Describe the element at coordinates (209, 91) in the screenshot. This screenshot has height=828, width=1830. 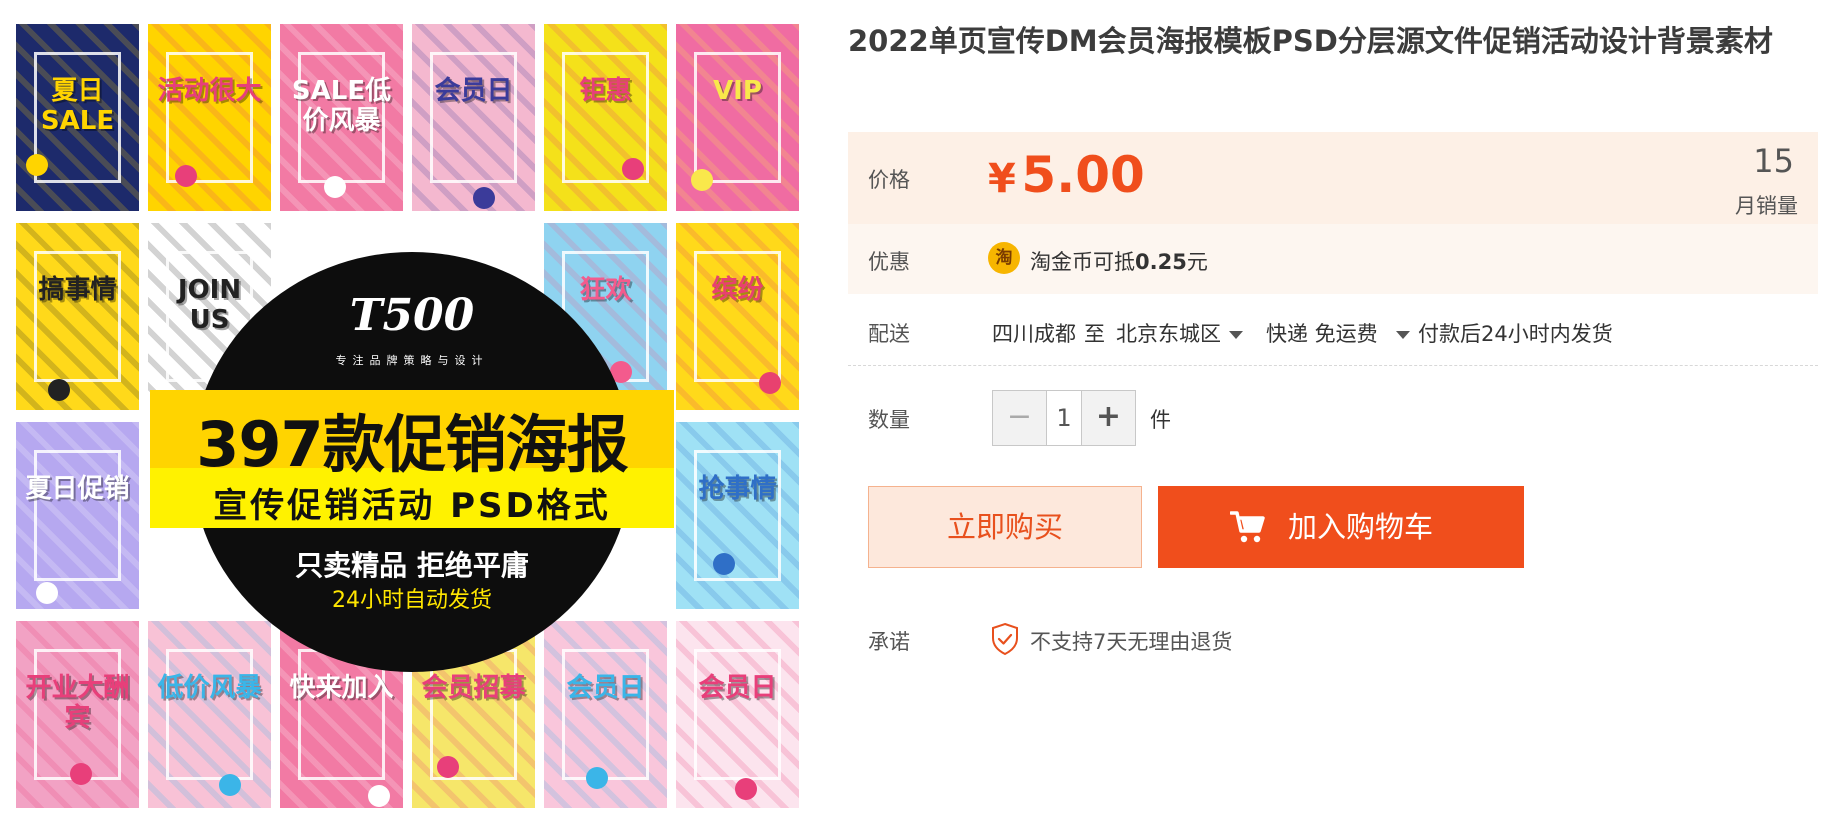
I see `poster-title: 活动很大` at that location.